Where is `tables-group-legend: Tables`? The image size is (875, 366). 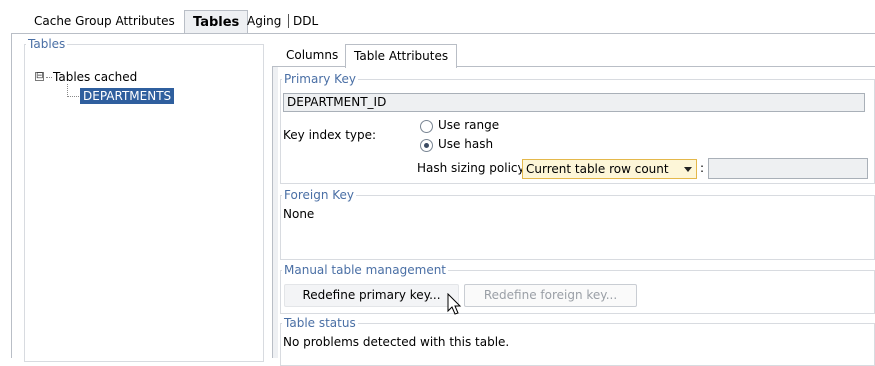 tables-group-legend: Tables is located at coordinates (47, 44).